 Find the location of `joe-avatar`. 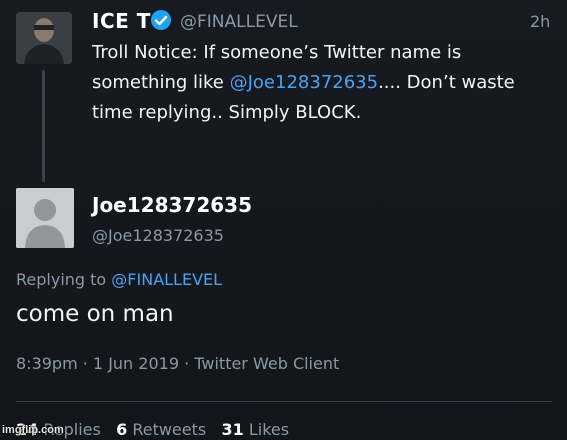

joe-avatar is located at coordinates (45, 218).